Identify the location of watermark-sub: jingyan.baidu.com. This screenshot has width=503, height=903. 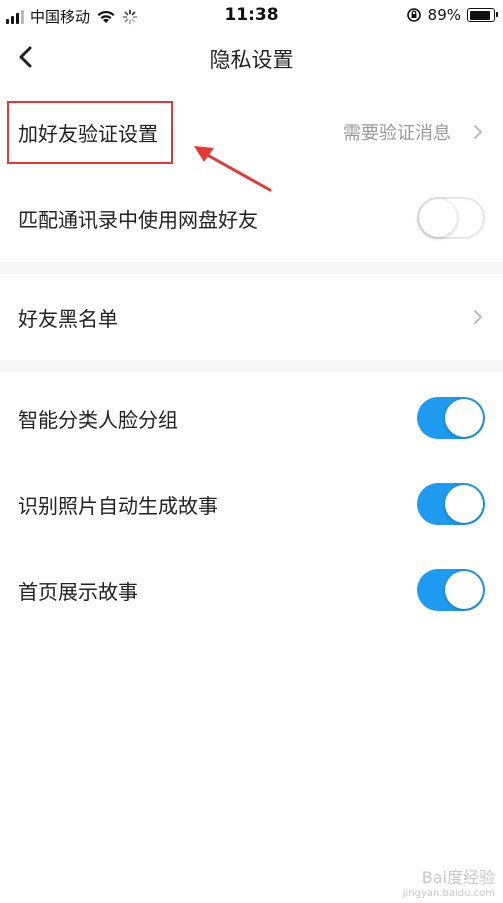
(448, 893).